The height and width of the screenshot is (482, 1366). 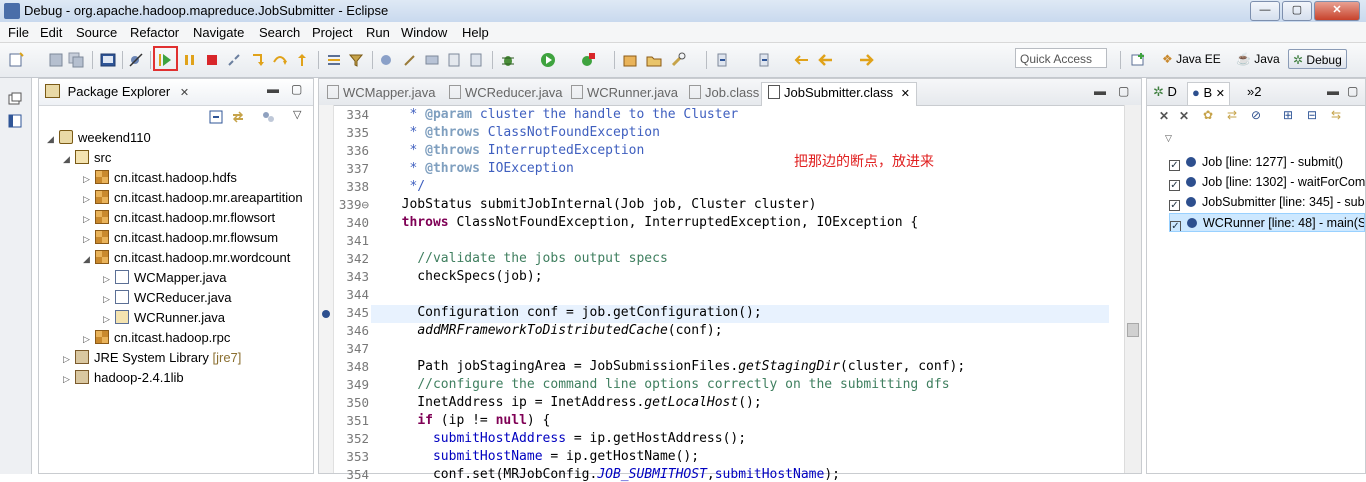 I want to click on collapse-all-icon, so click(x=216, y=117).